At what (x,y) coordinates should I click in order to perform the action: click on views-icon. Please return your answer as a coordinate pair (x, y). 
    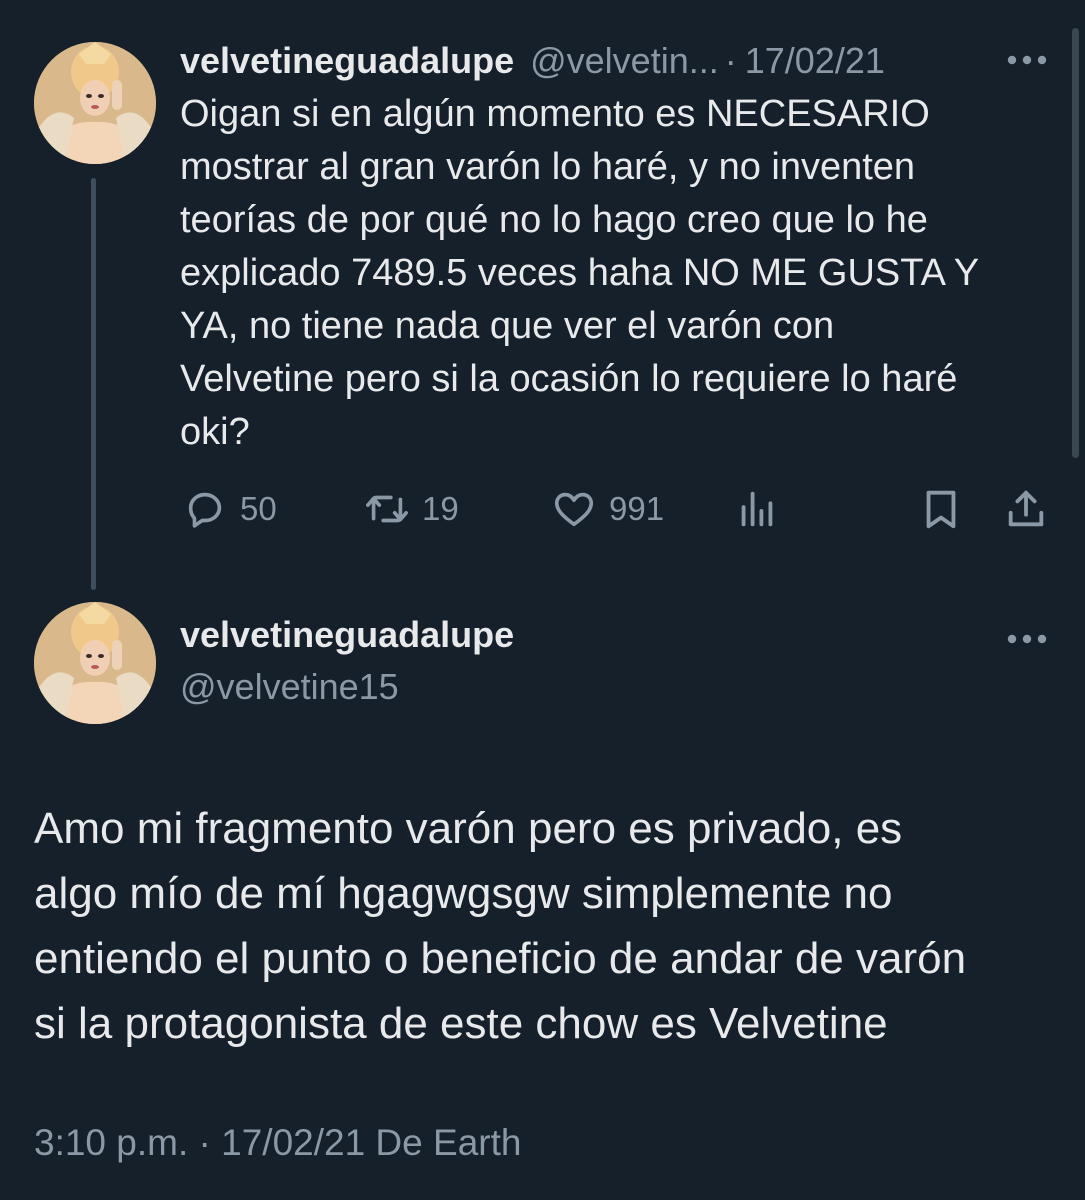
    Looking at the image, I should click on (757, 509).